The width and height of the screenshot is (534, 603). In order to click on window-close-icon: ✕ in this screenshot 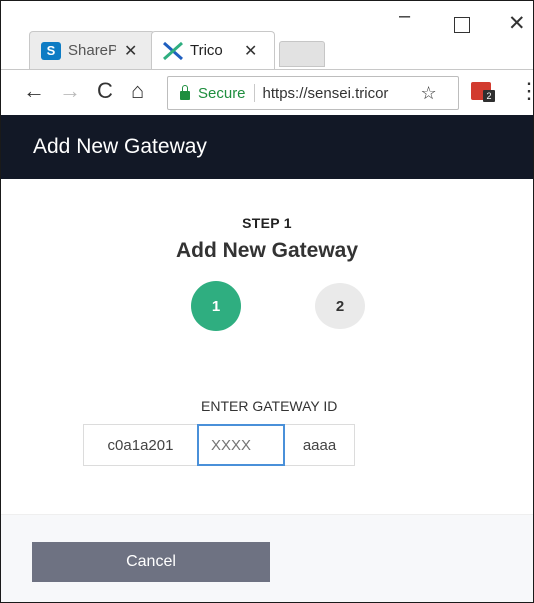, I will do `click(517, 23)`.